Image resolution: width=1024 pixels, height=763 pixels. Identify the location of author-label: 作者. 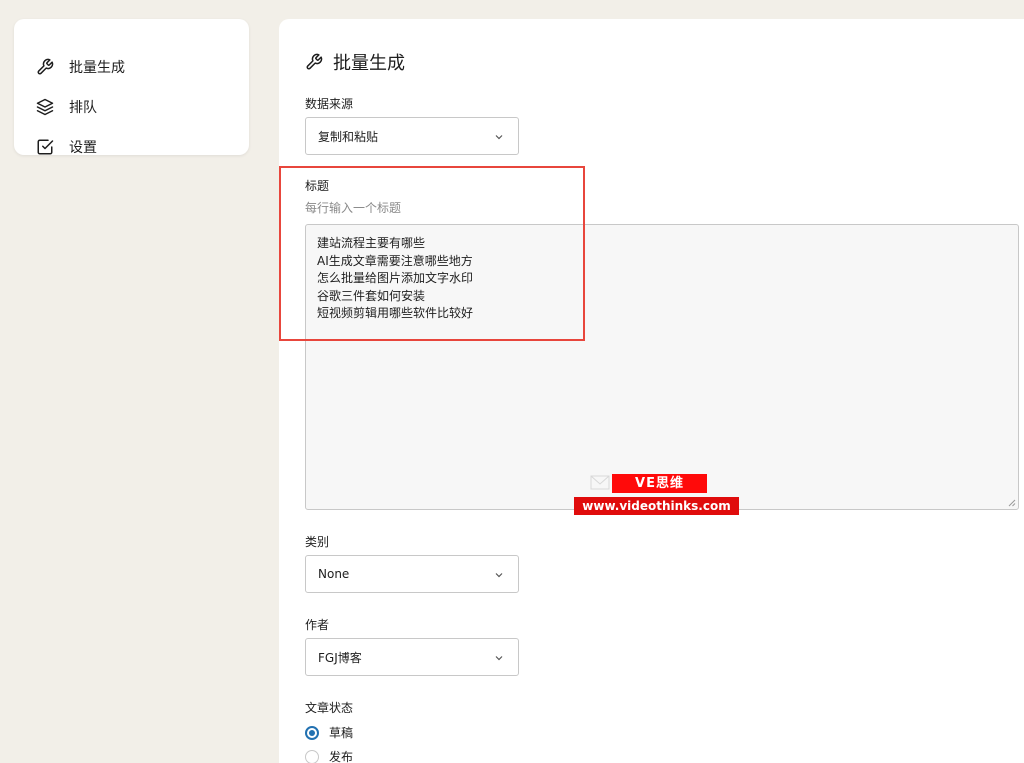
(317, 625).